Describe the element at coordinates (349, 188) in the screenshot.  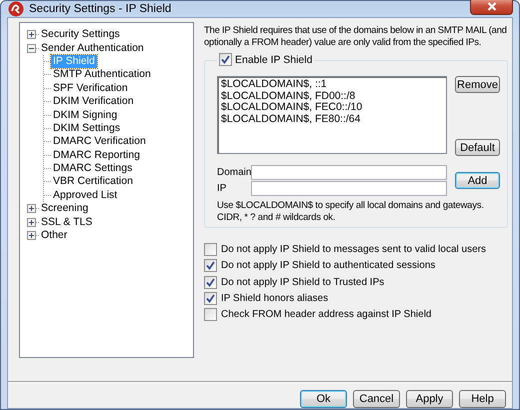
I see `ip-field` at that location.